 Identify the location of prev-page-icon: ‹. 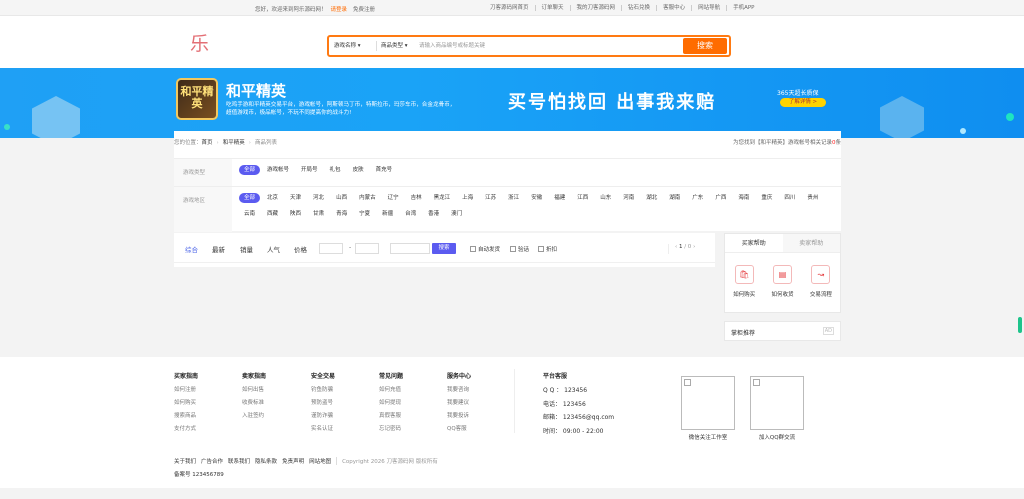
(676, 247).